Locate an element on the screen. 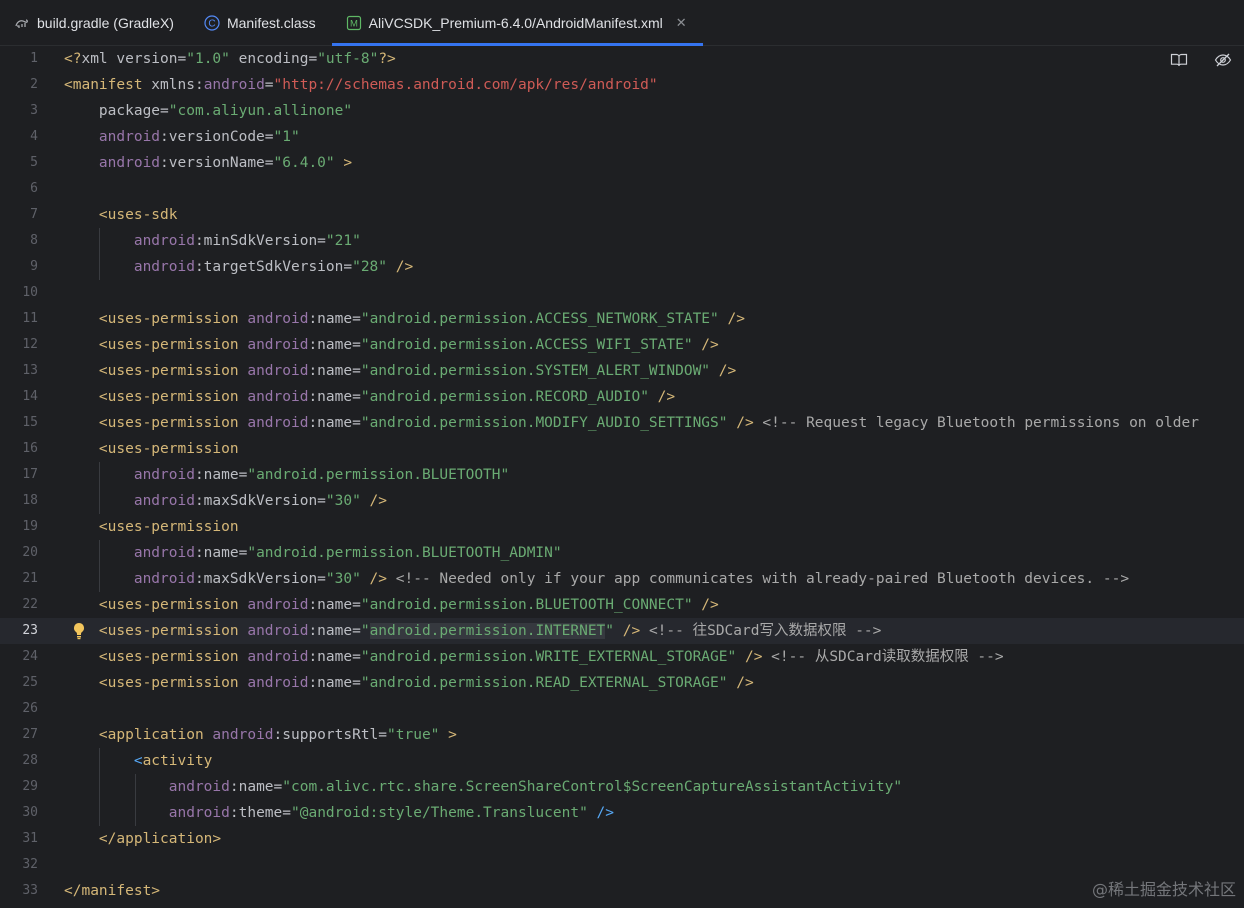  line-number: 4 is located at coordinates (19, 137).